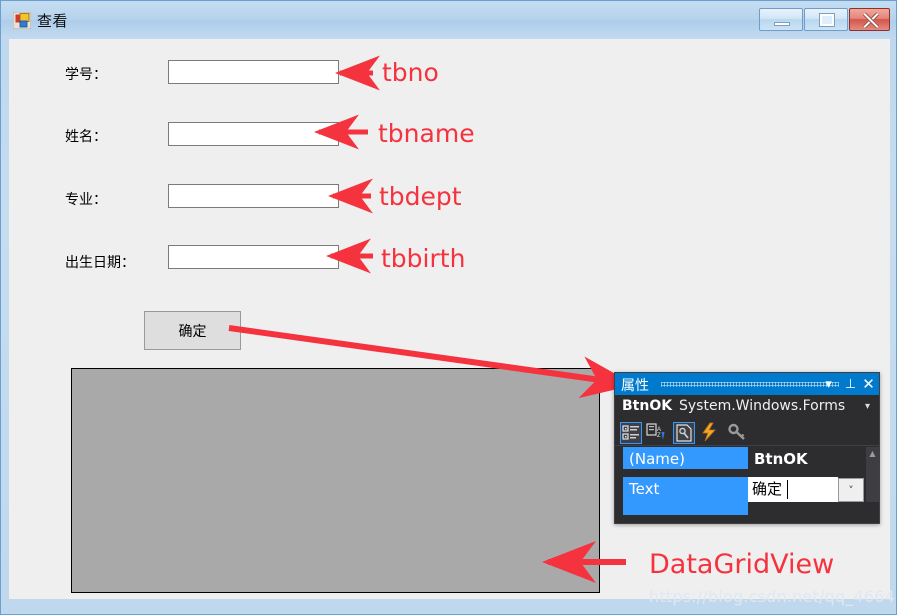 The image size is (897, 615). Describe the element at coordinates (53, 21) in the screenshot. I see `window-title: 查看` at that location.